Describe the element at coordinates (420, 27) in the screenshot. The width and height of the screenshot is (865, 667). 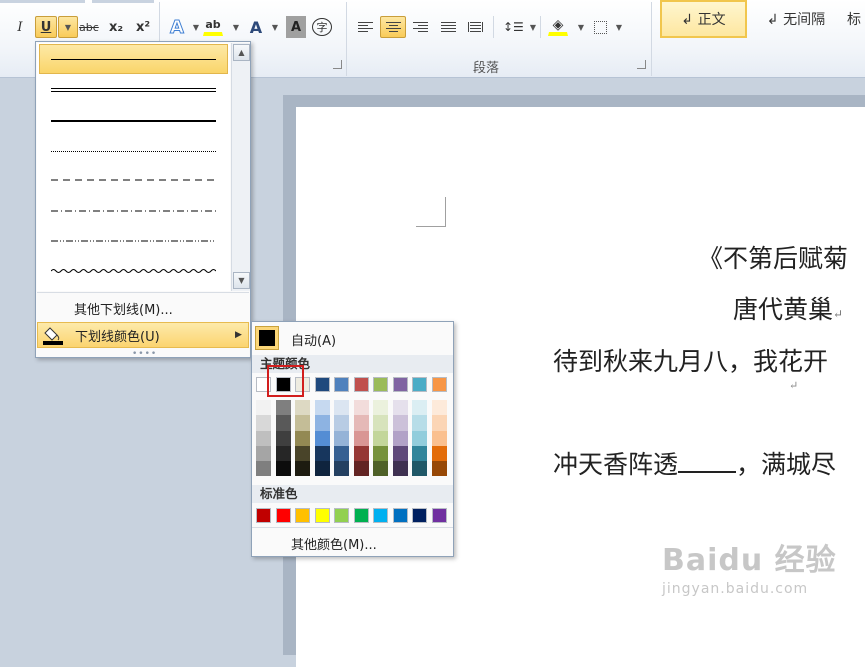
I see `align-right-button` at that location.